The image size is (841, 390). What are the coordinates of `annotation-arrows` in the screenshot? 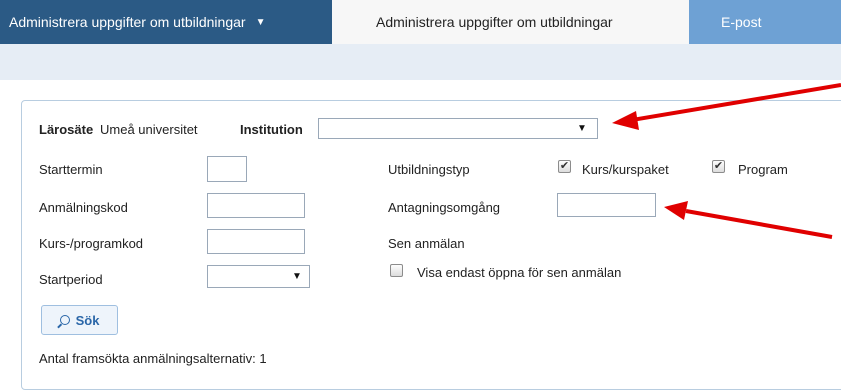 It's located at (726, 161).